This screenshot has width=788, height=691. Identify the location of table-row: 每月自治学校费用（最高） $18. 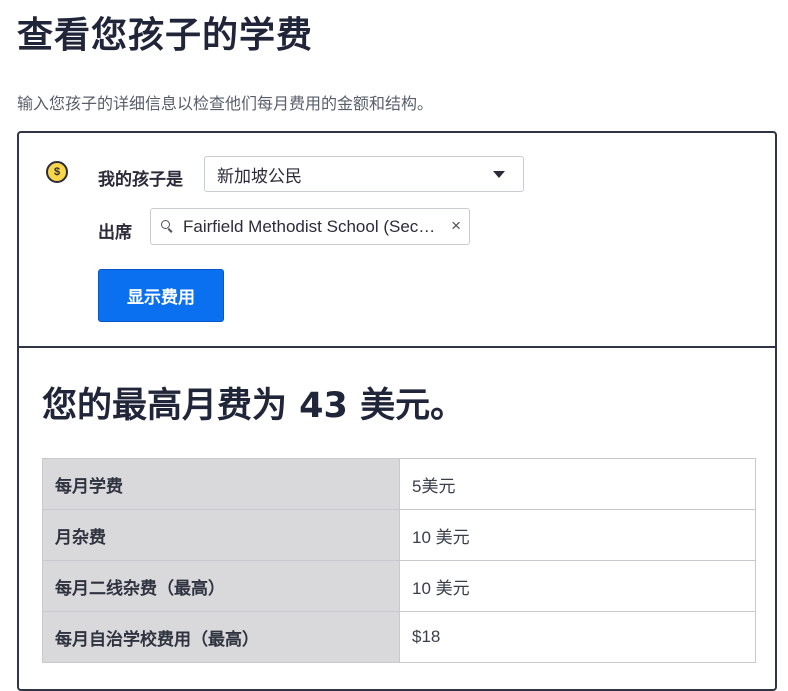
(399, 637).